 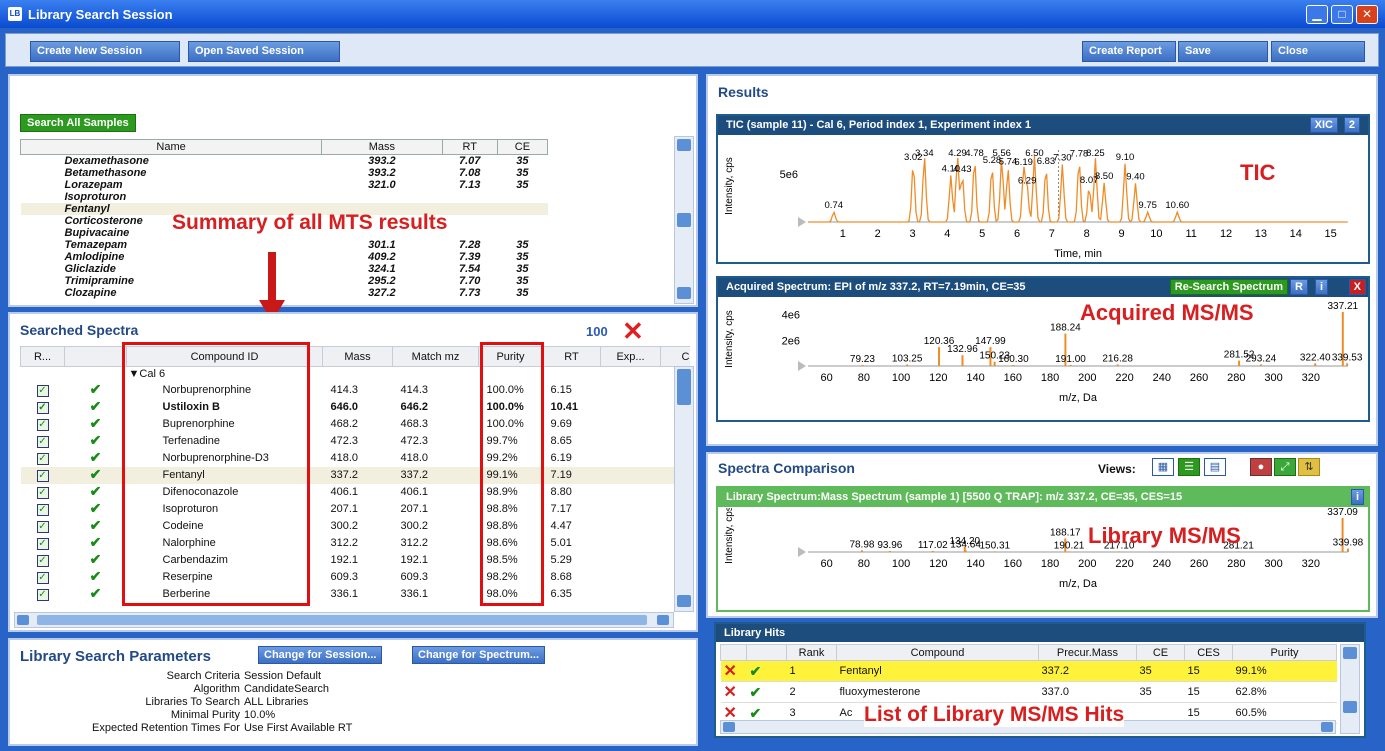 I want to click on samples-scroll-thumb, so click(x=684, y=220).